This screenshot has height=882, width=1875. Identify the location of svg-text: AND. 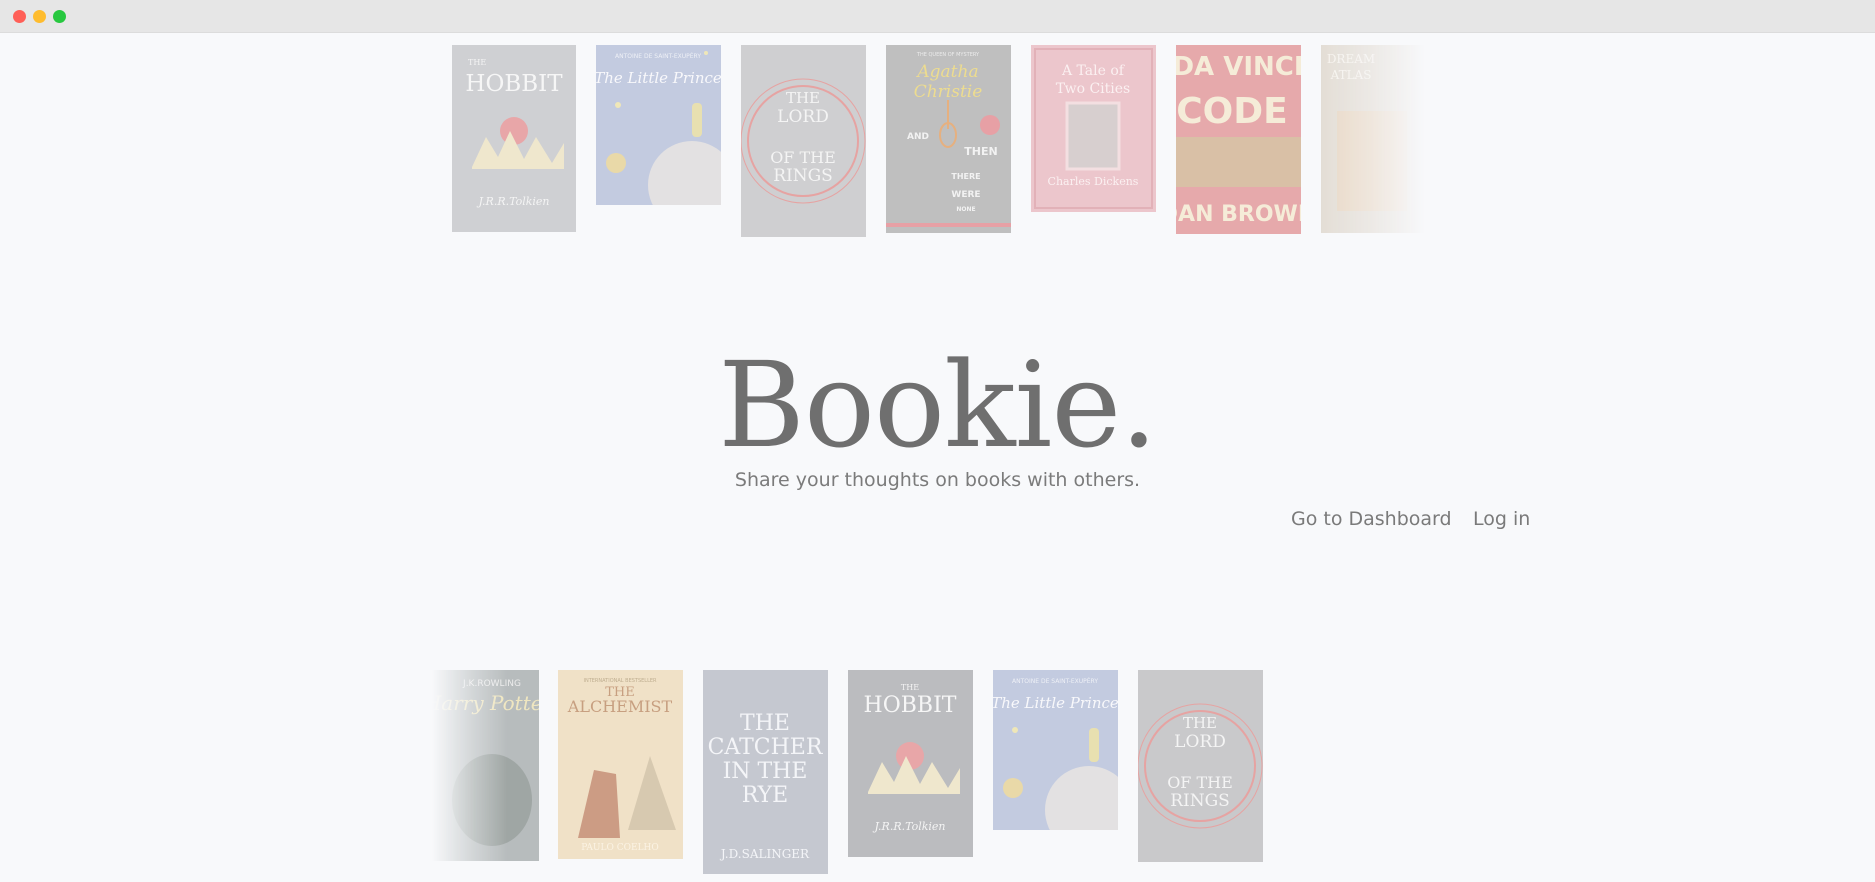
(918, 137).